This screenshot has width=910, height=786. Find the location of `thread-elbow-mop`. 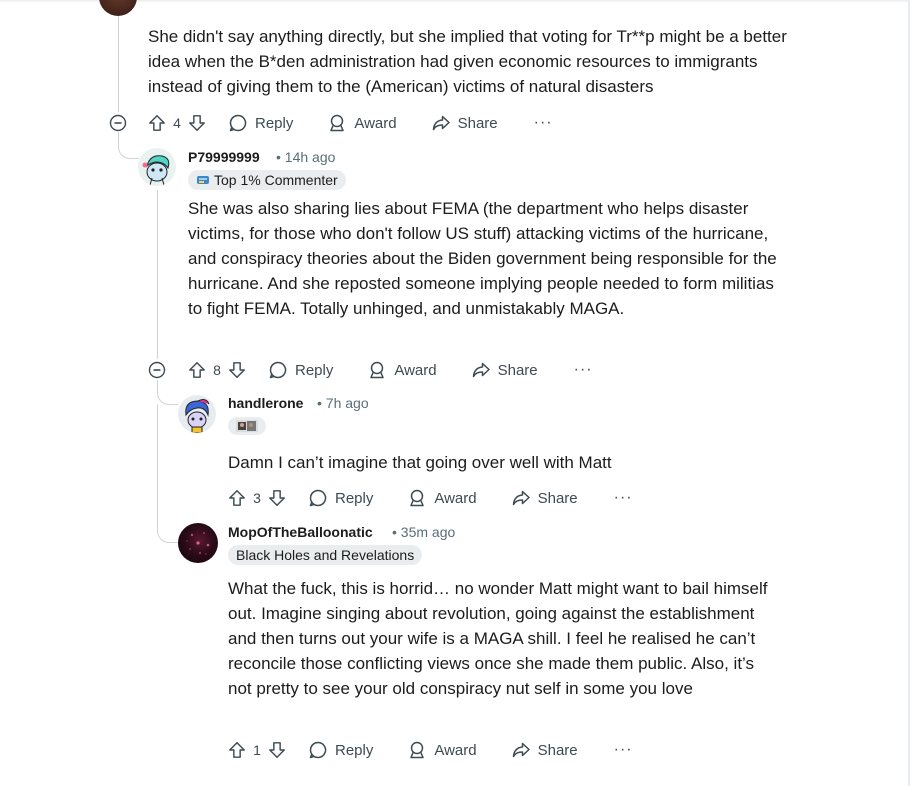

thread-elbow-mop is located at coordinates (167, 528).